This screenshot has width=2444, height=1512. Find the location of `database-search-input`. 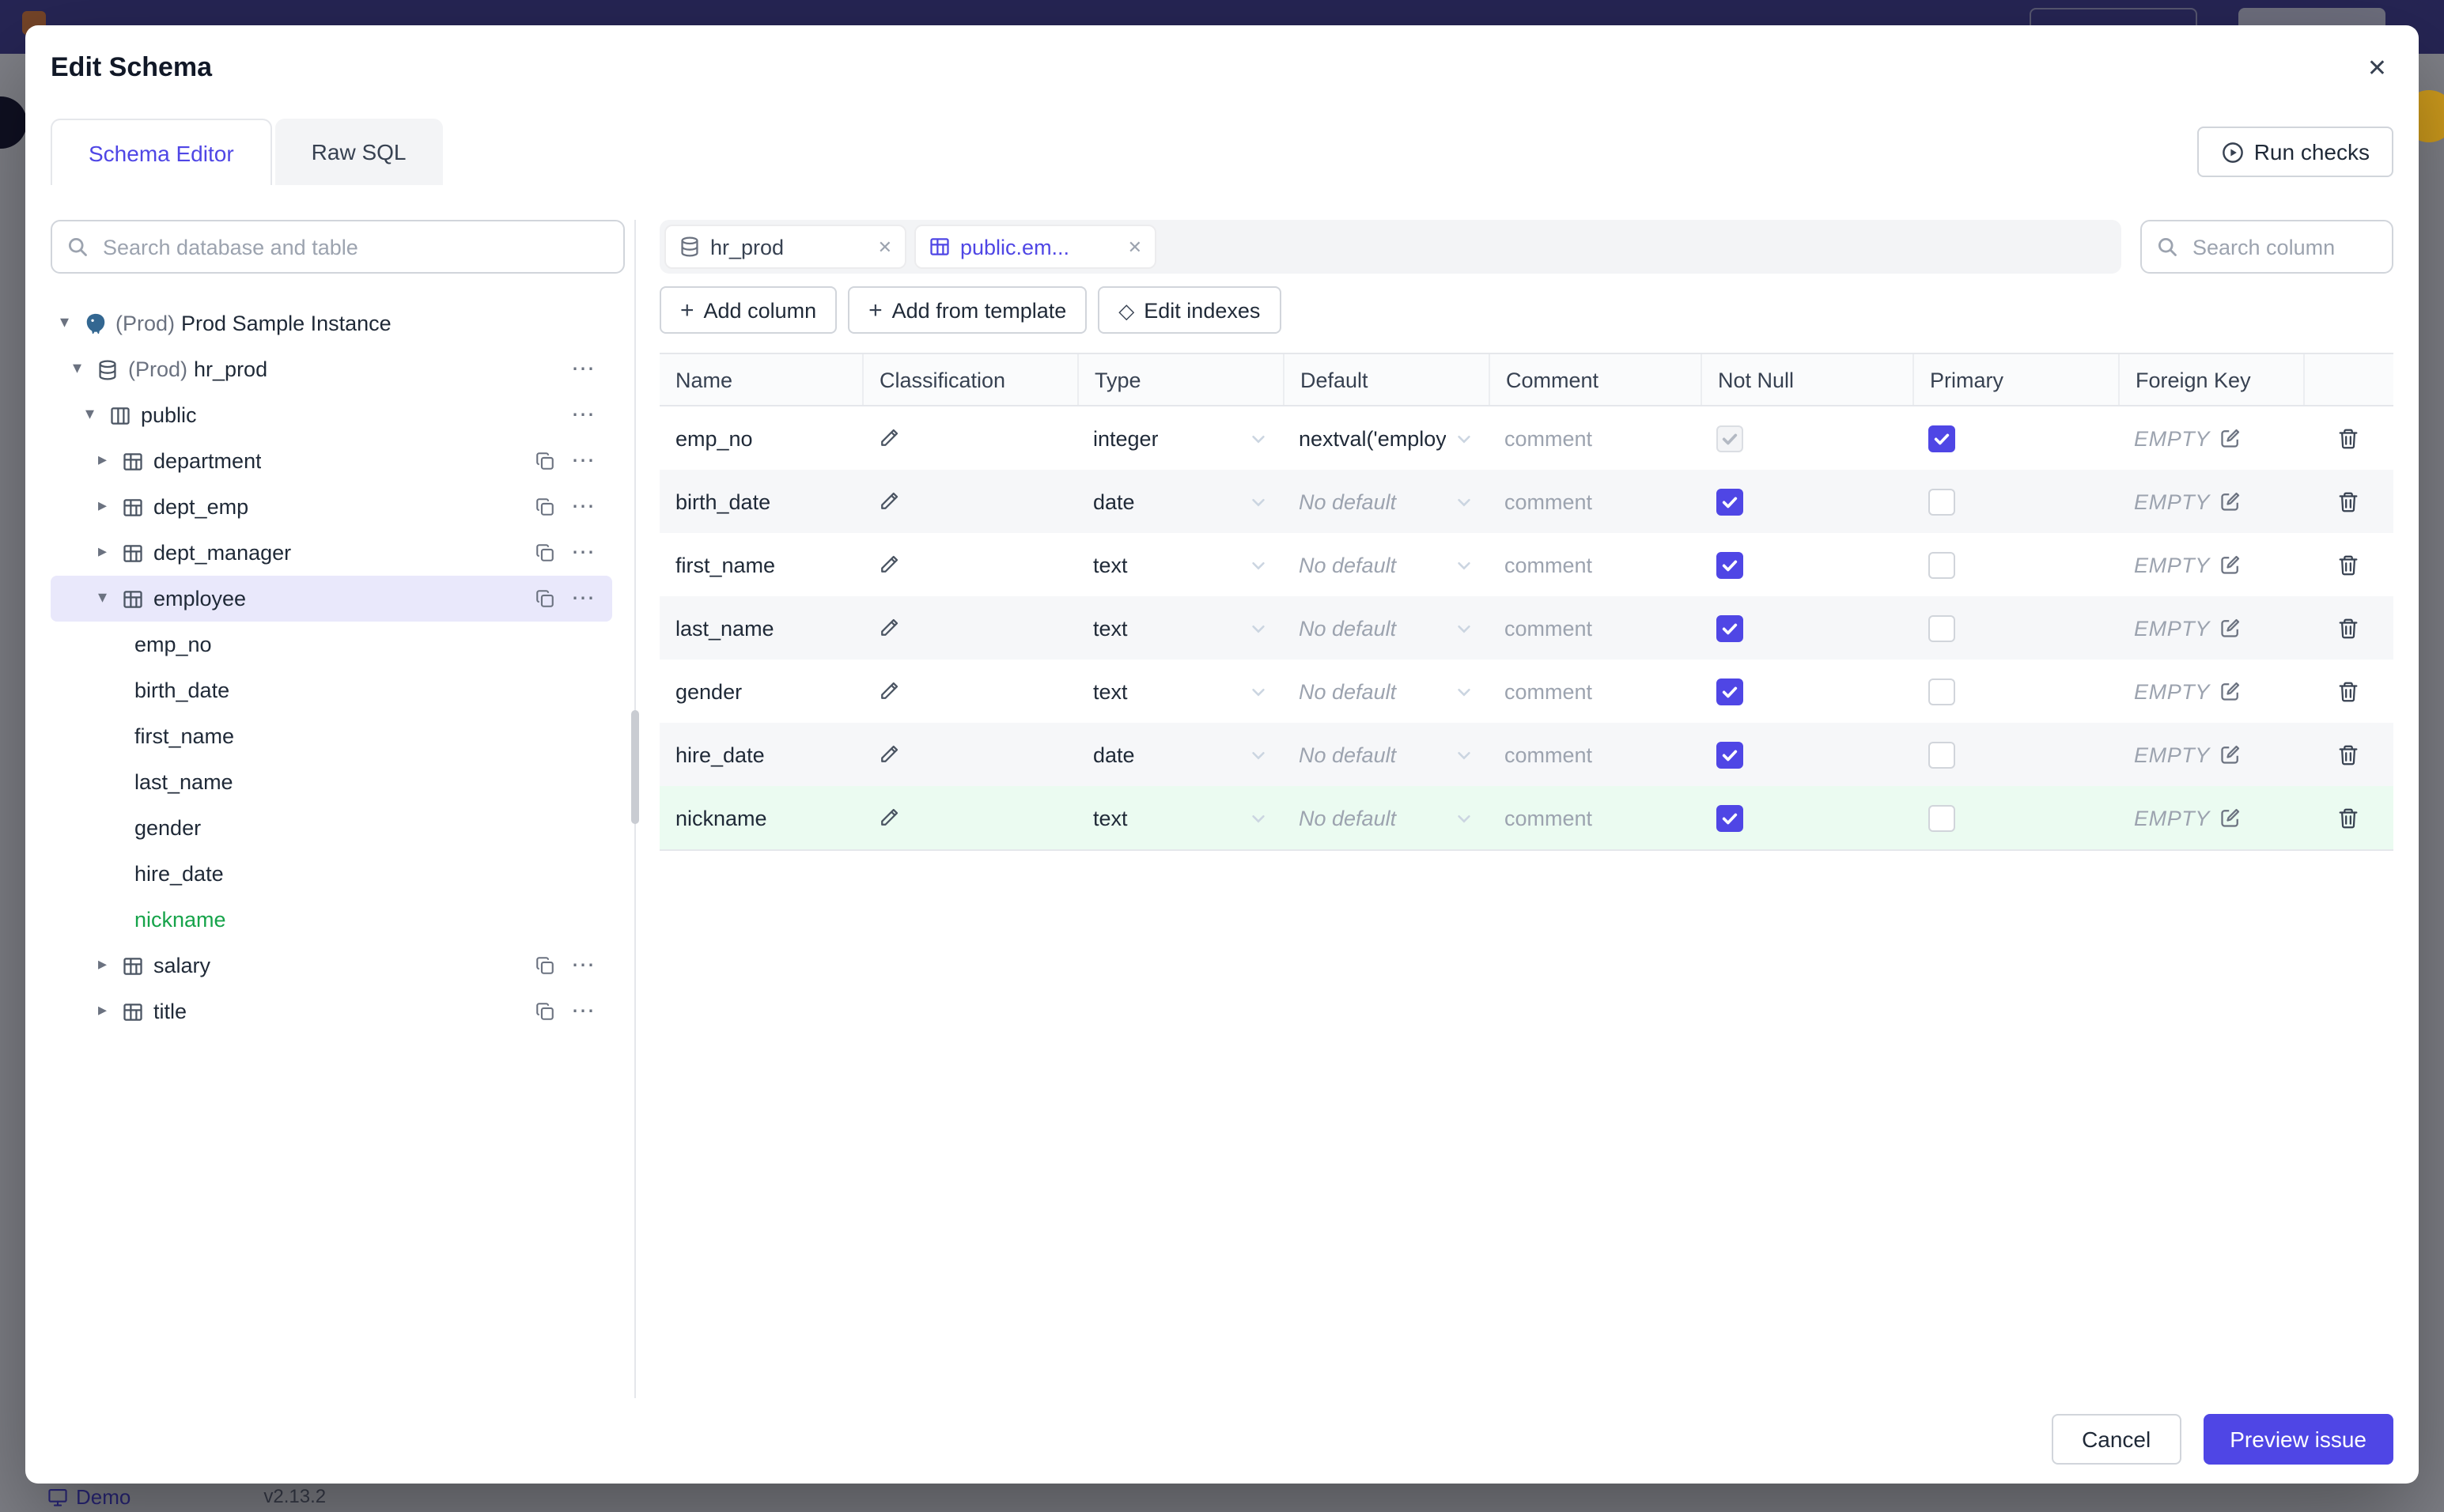

database-search-input is located at coordinates (338, 247).